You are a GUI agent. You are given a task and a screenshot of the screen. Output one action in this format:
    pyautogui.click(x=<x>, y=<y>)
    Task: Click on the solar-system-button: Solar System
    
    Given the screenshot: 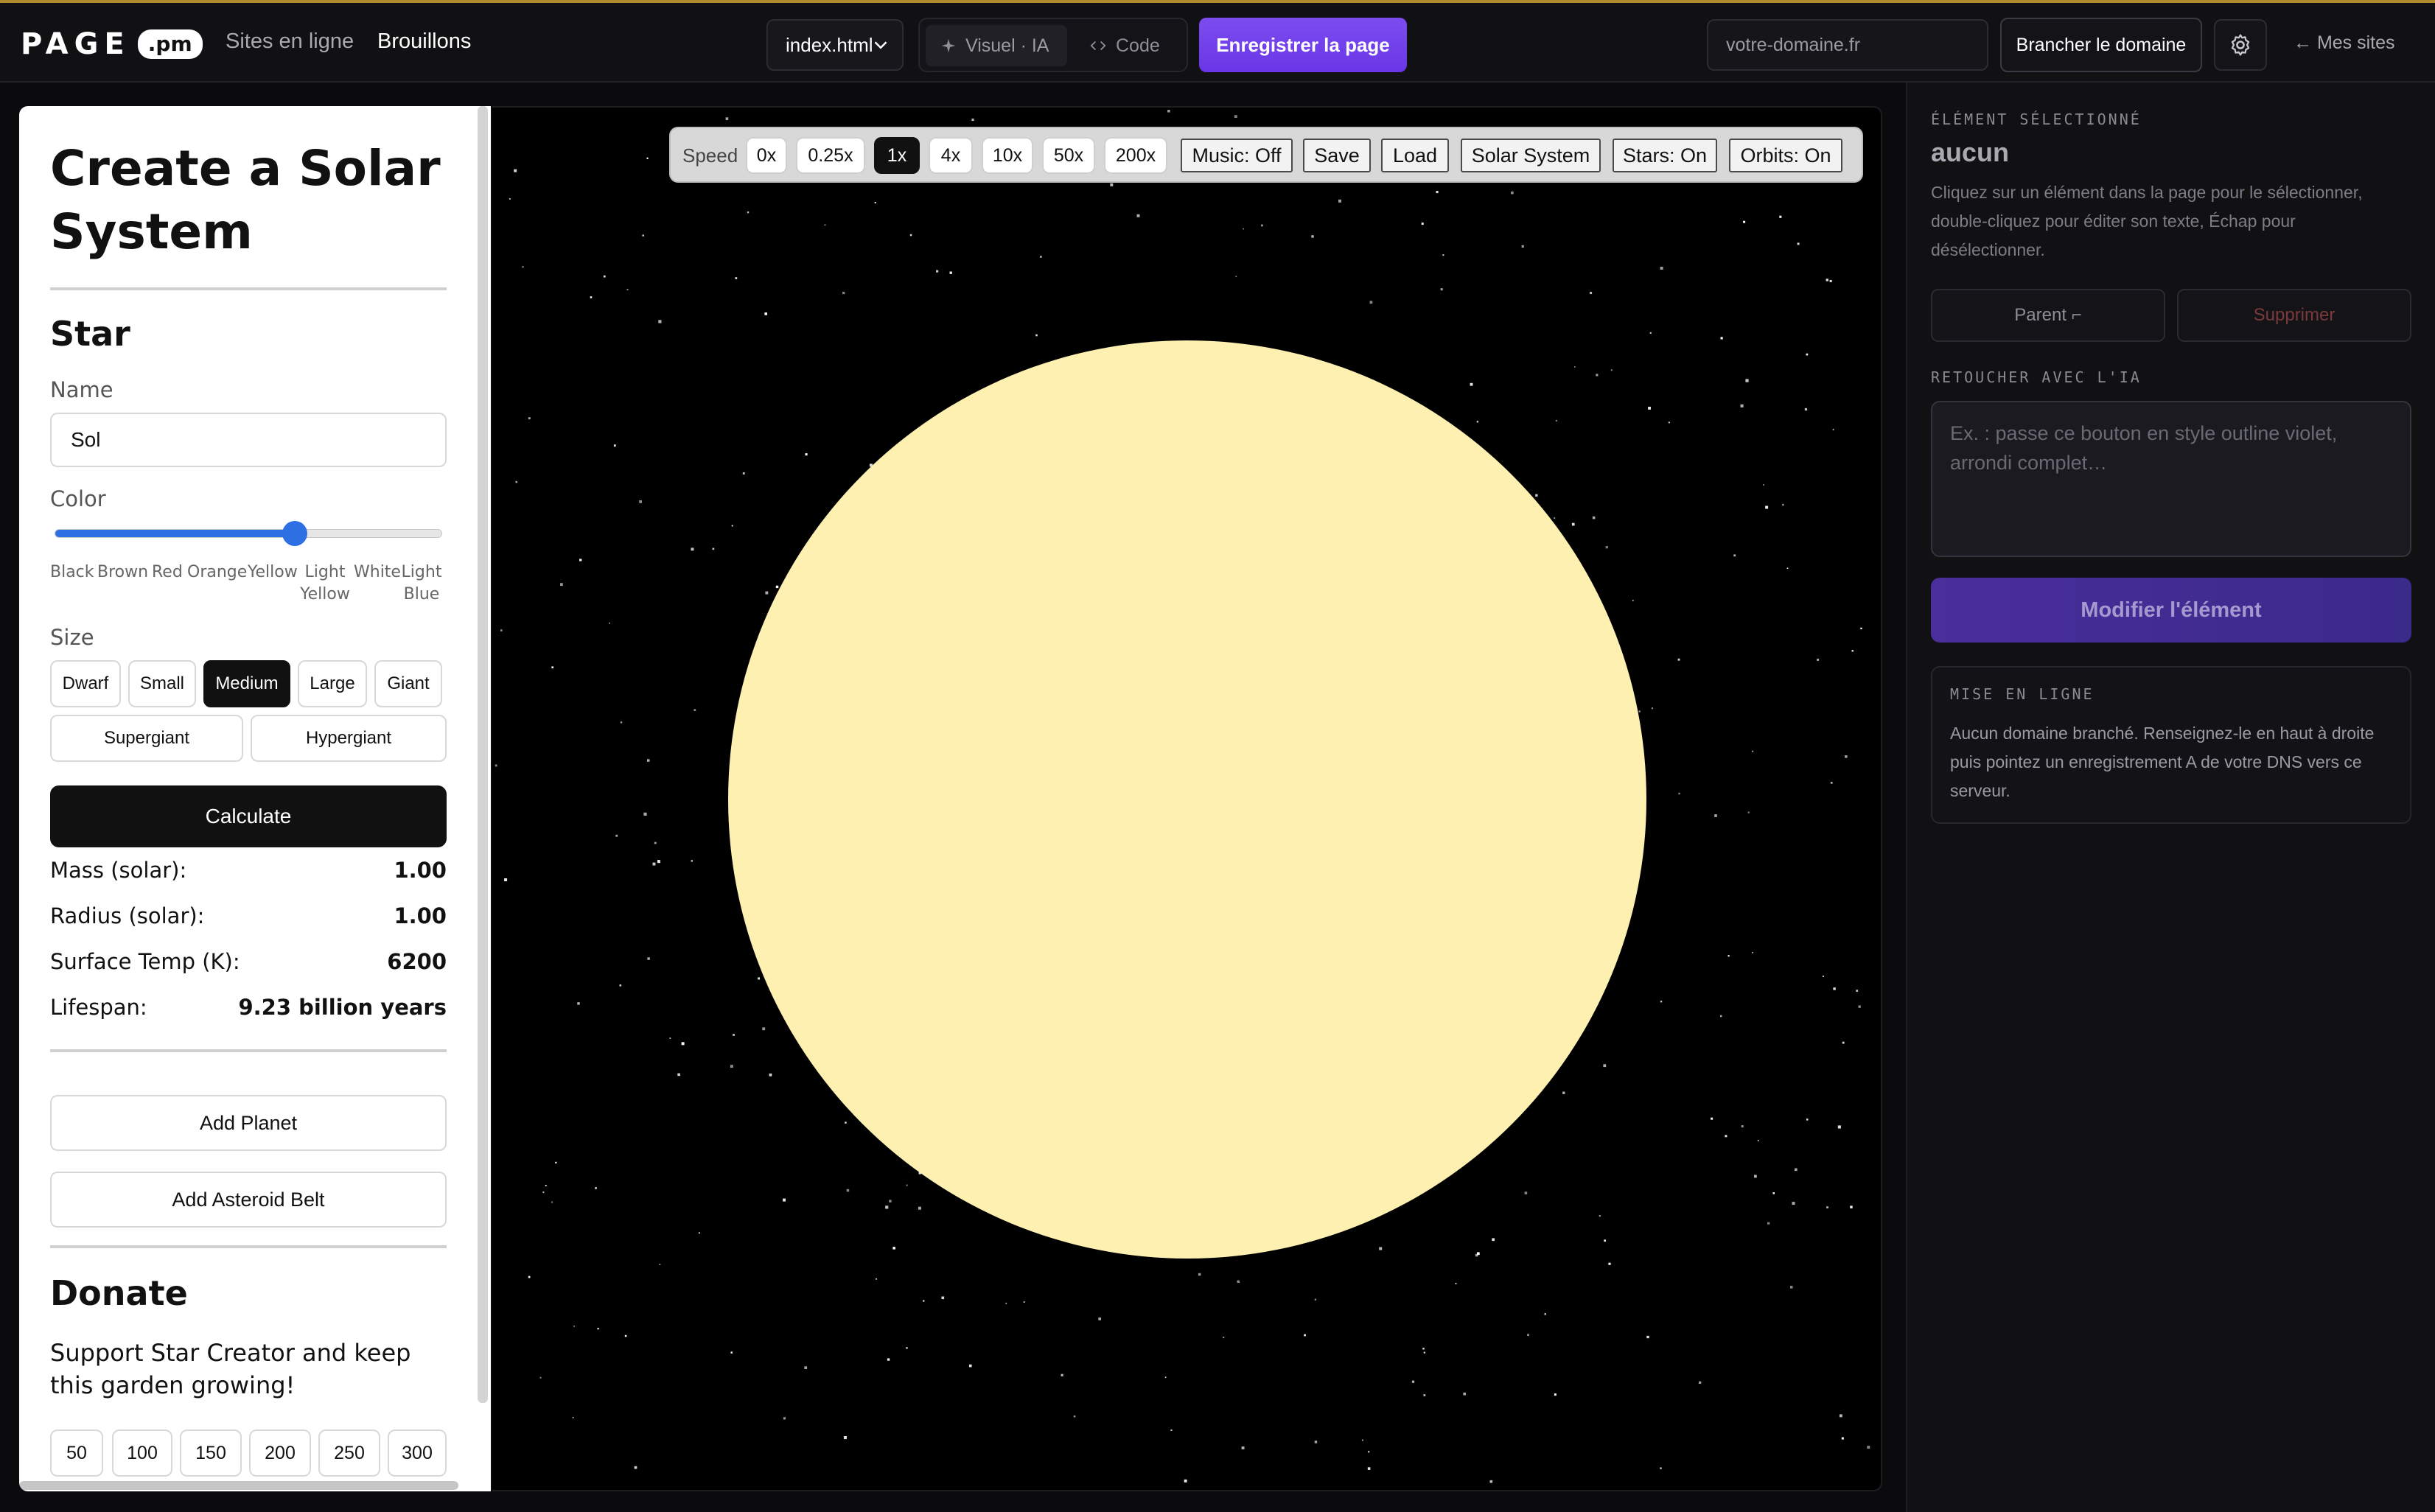 What is the action you would take?
    pyautogui.click(x=1531, y=155)
    